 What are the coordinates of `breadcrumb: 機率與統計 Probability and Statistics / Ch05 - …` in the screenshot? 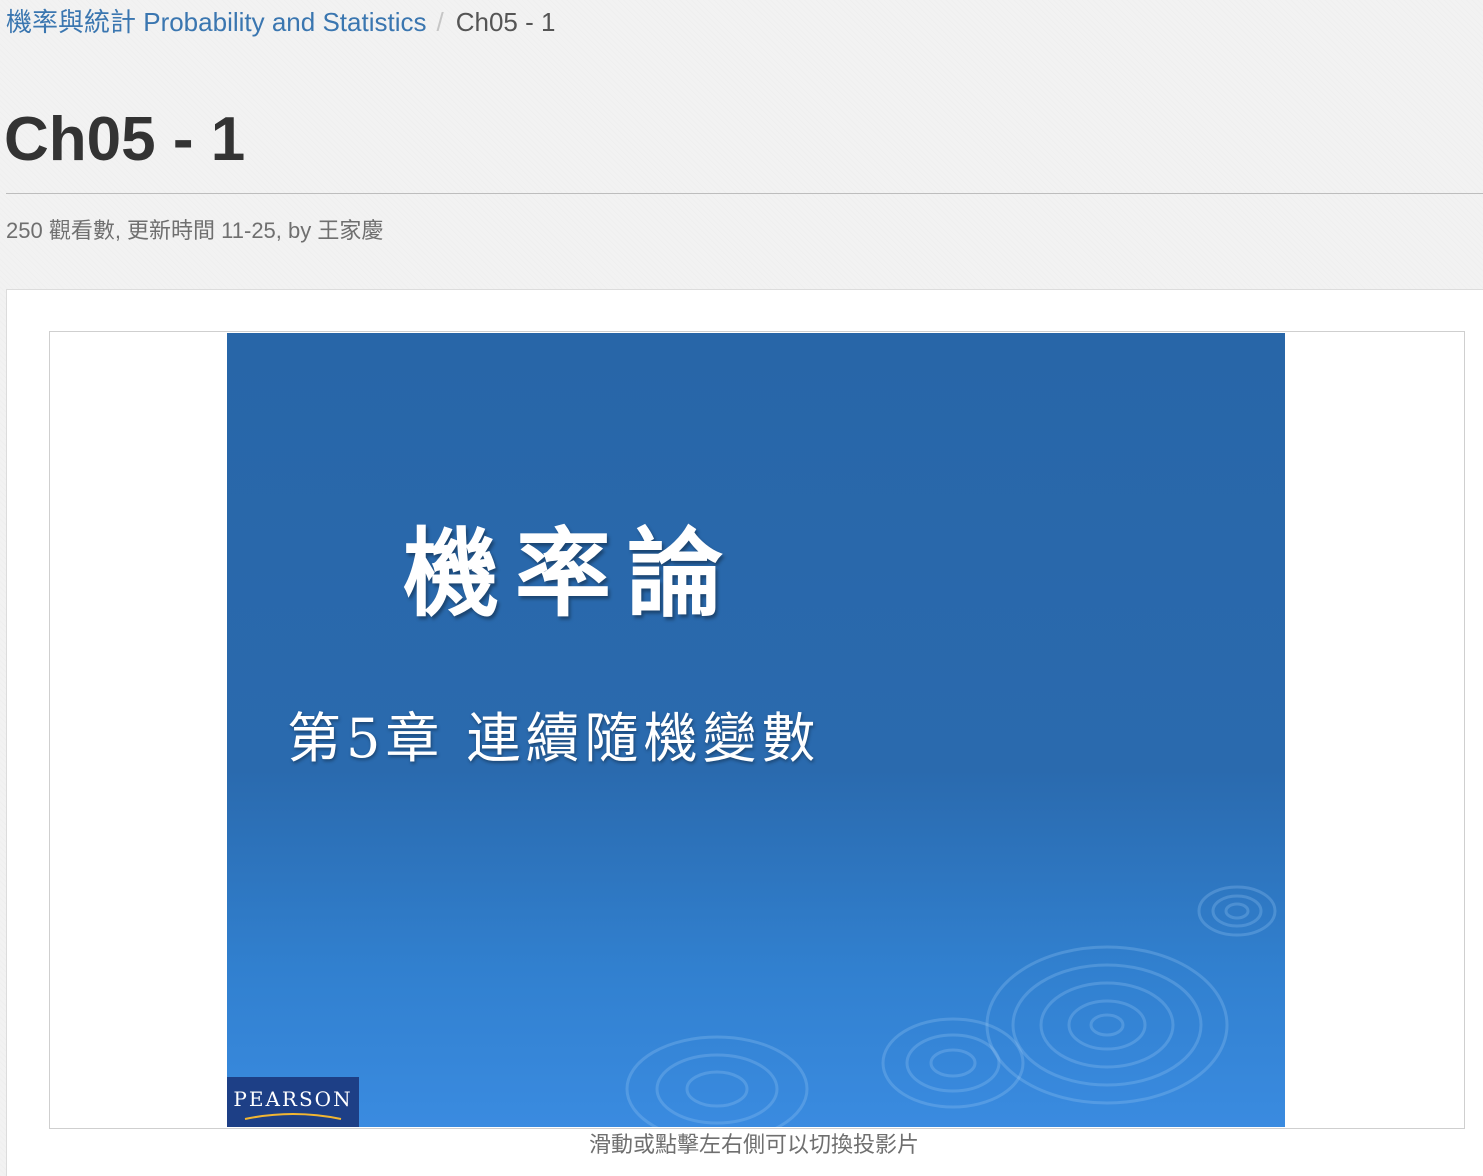 It's located at (280, 22).